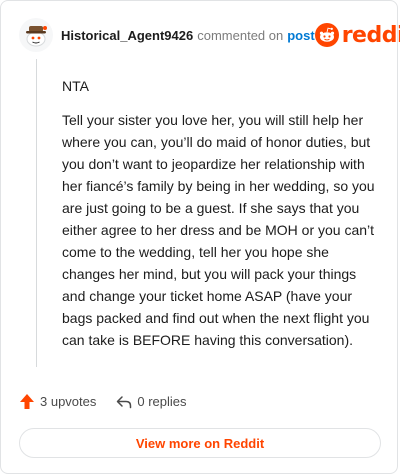  What do you see at coordinates (27, 401) in the screenshot?
I see `upvote-arrow-icon` at bounding box center [27, 401].